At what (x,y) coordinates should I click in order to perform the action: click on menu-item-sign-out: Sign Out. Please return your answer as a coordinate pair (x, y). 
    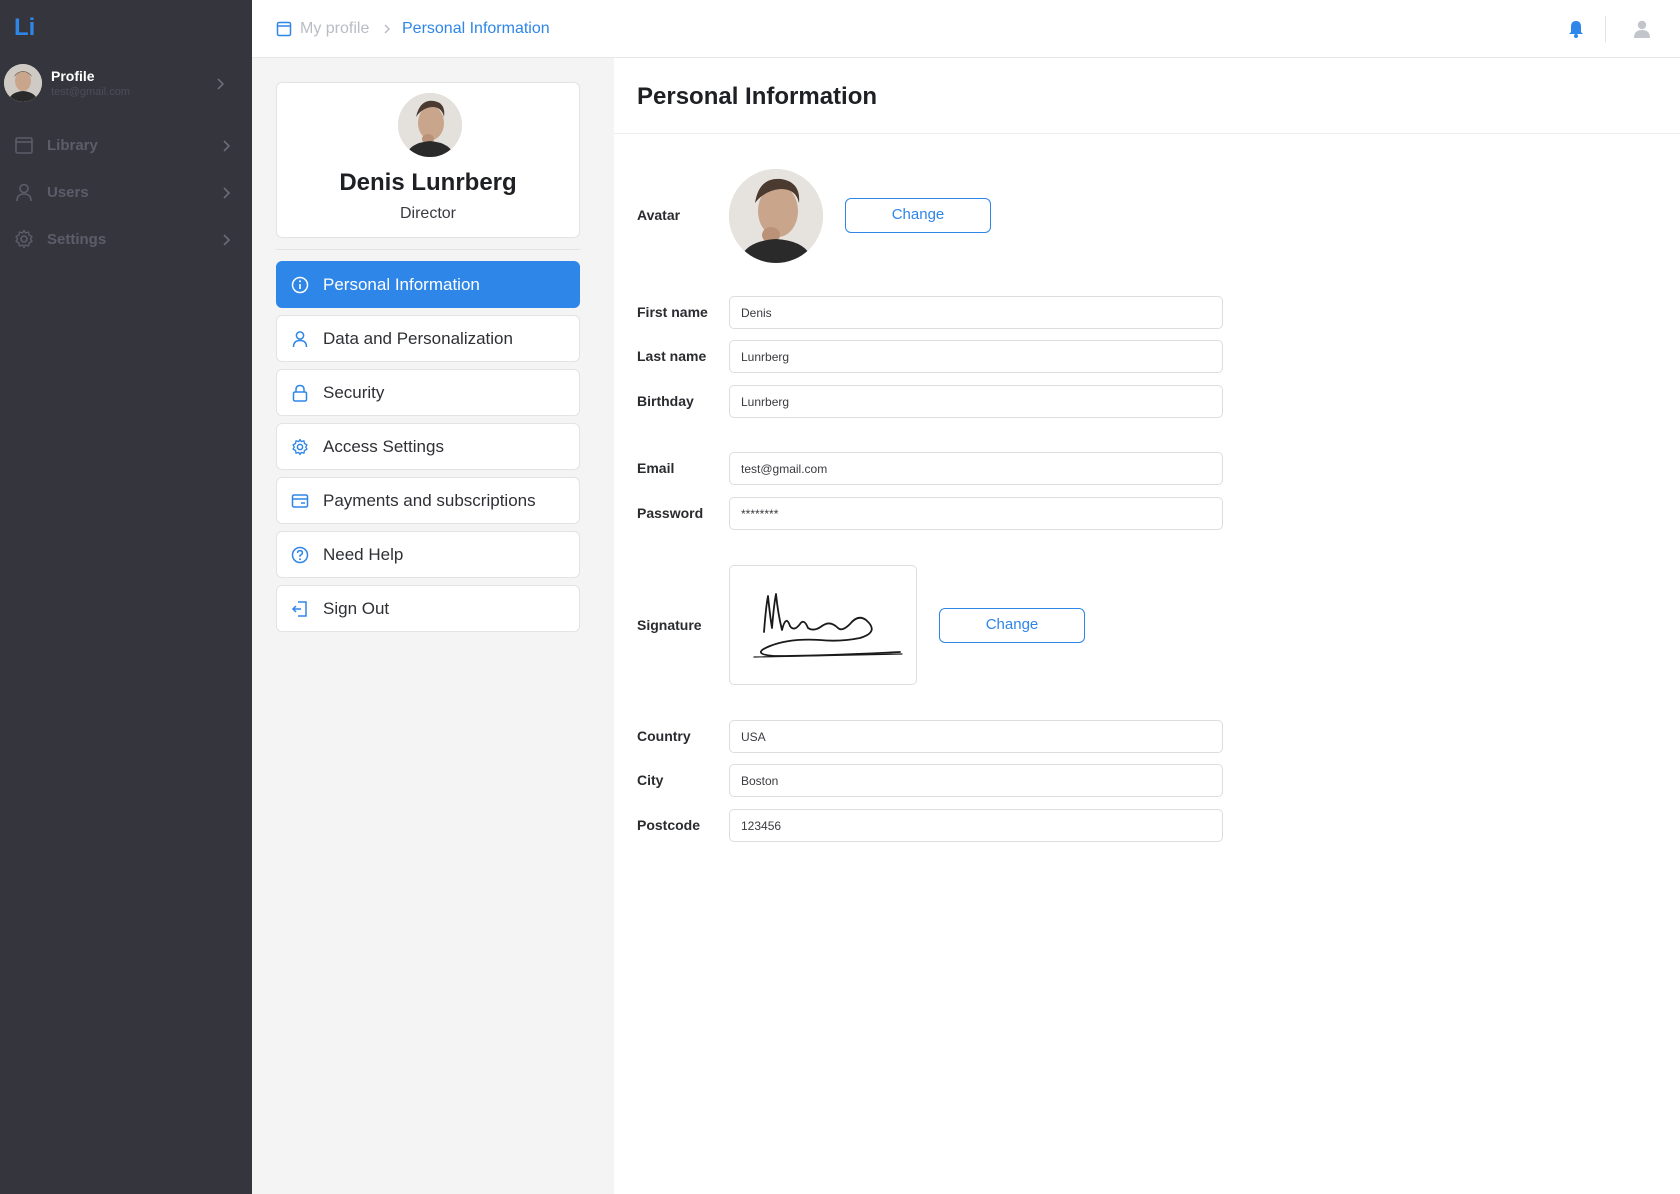
    Looking at the image, I should click on (428, 608).